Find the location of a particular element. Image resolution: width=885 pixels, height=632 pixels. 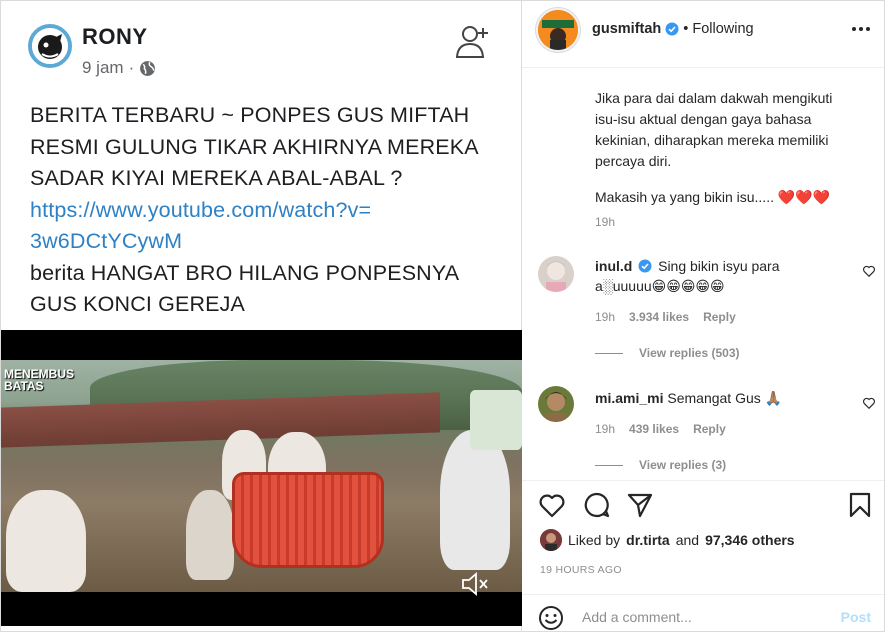

add-comment-form: Post is located at coordinates (703, 613).